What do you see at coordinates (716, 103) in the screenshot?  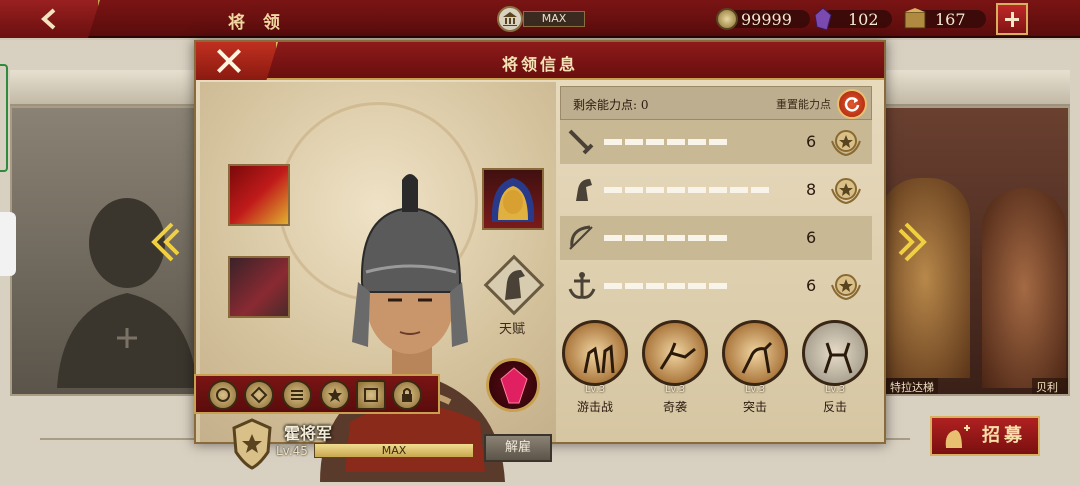 I see `stats-header: 剩余能力点: 0 重置能力点` at bounding box center [716, 103].